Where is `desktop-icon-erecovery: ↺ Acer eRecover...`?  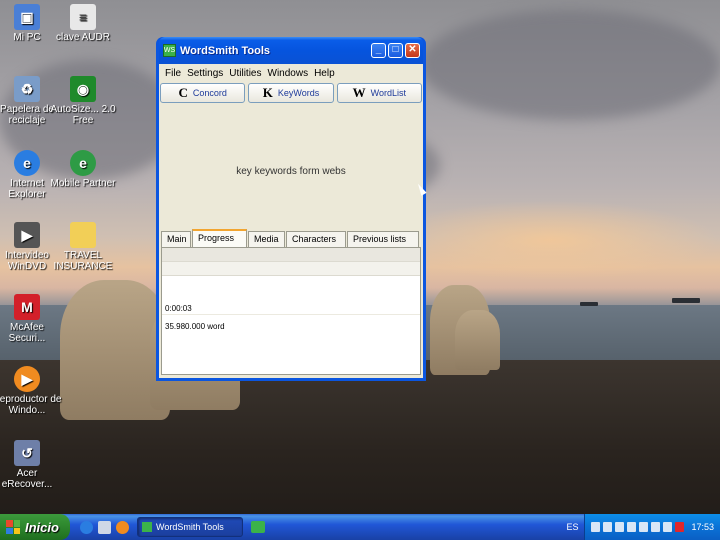 desktop-icon-erecovery: ↺ Acer eRecover... is located at coordinates (31, 465).